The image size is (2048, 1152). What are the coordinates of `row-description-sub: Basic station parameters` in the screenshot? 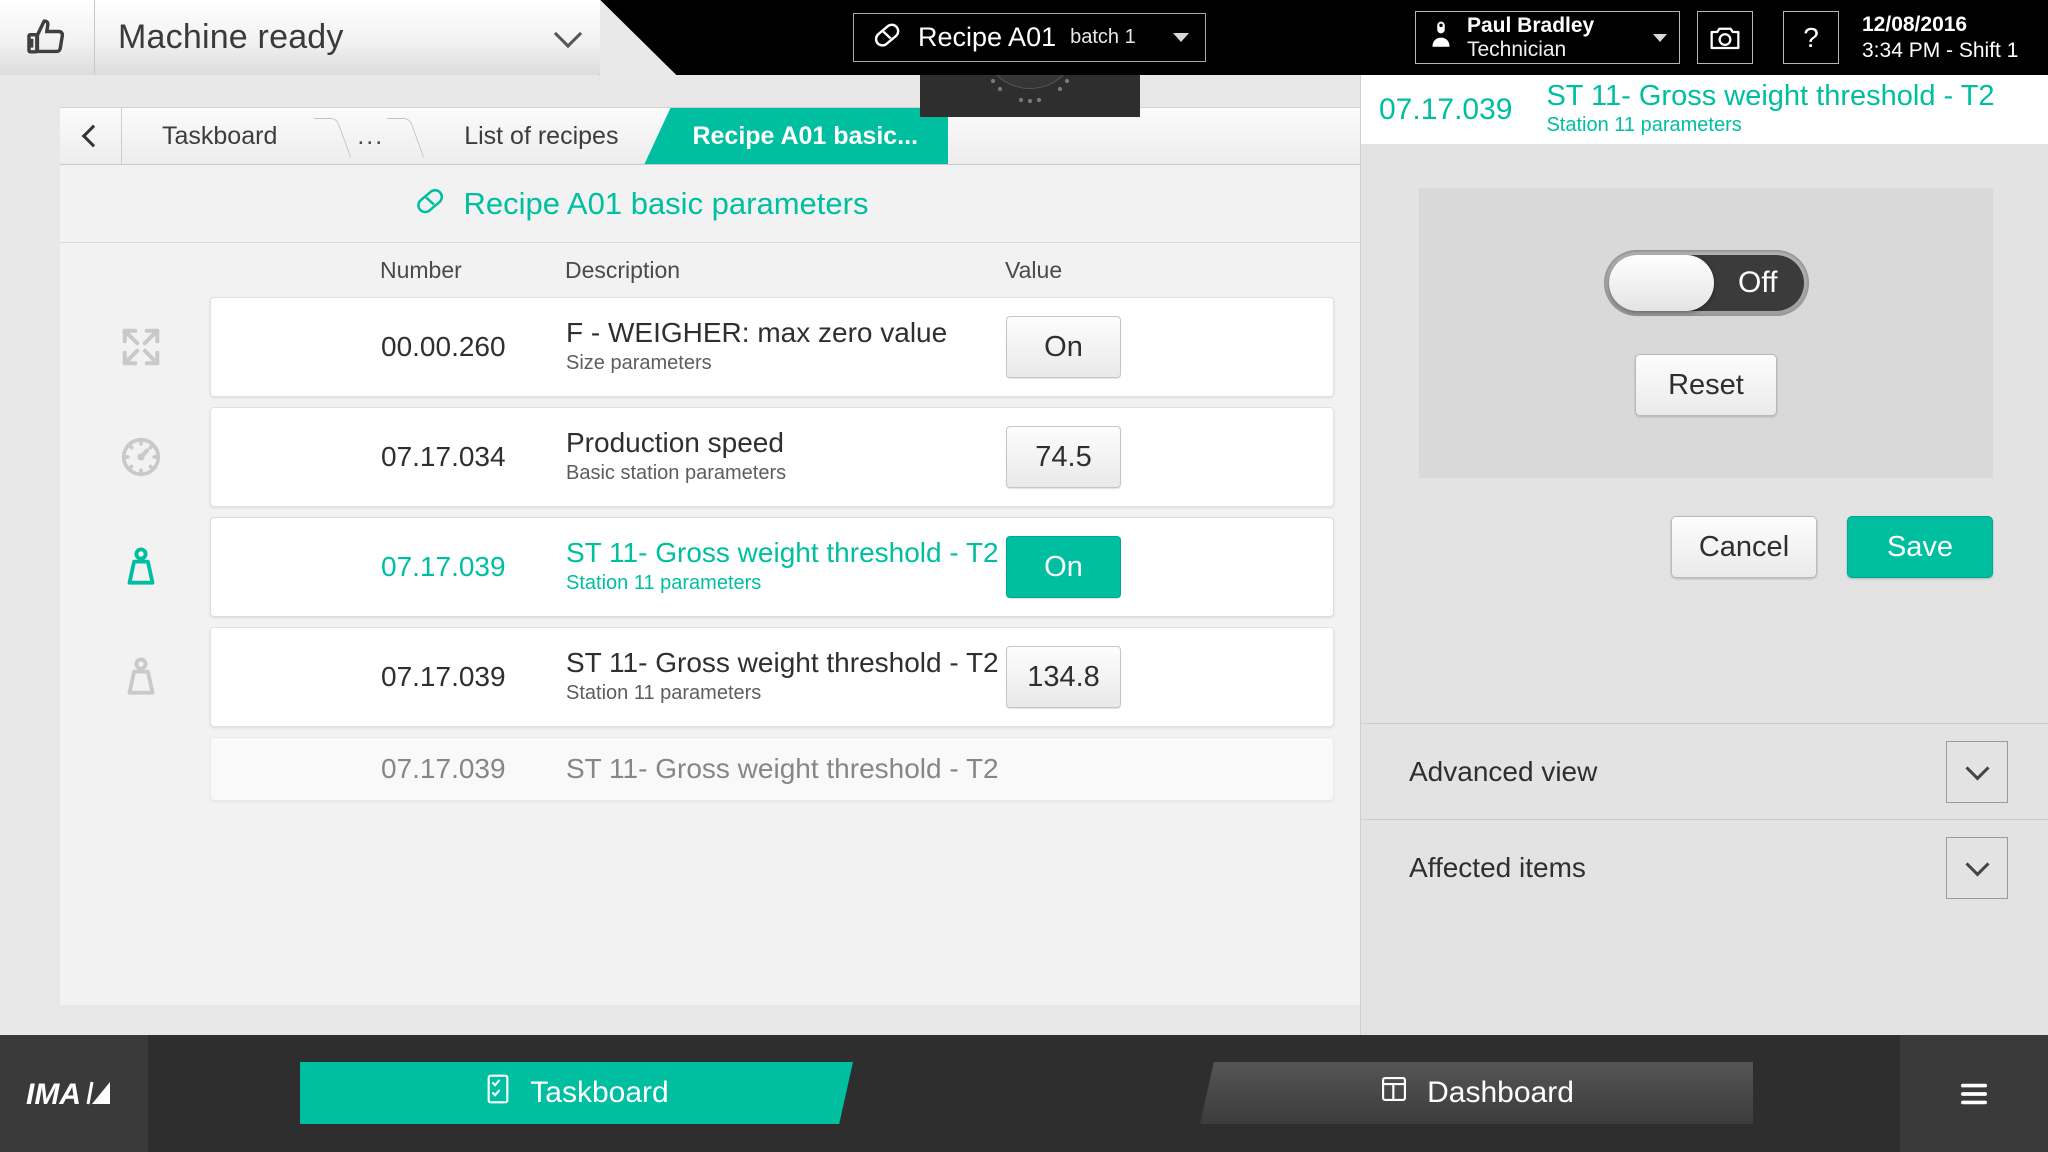 It's located at (676, 472).